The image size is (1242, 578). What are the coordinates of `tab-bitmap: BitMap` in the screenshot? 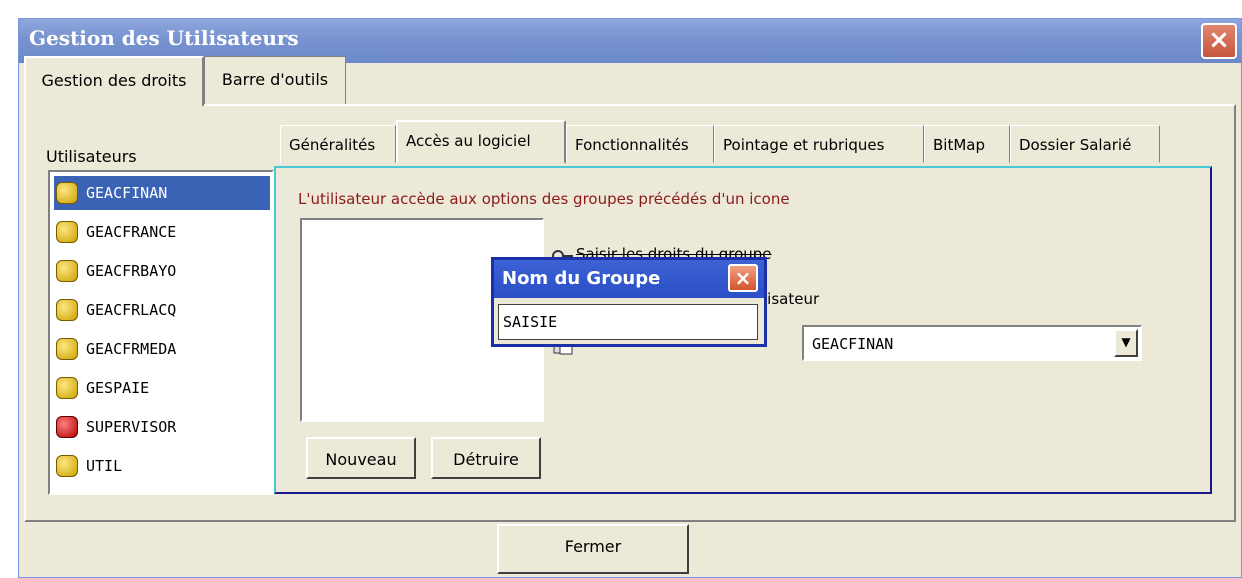 It's located at (967, 144).